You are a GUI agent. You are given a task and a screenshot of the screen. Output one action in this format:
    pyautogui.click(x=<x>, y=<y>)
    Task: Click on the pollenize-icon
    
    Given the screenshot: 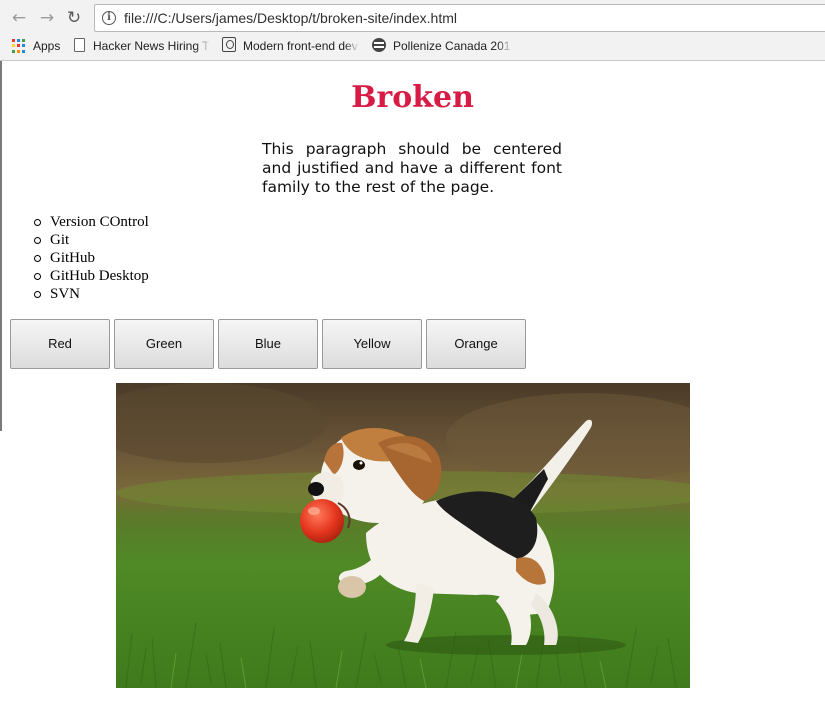 What is the action you would take?
    pyautogui.click(x=379, y=45)
    